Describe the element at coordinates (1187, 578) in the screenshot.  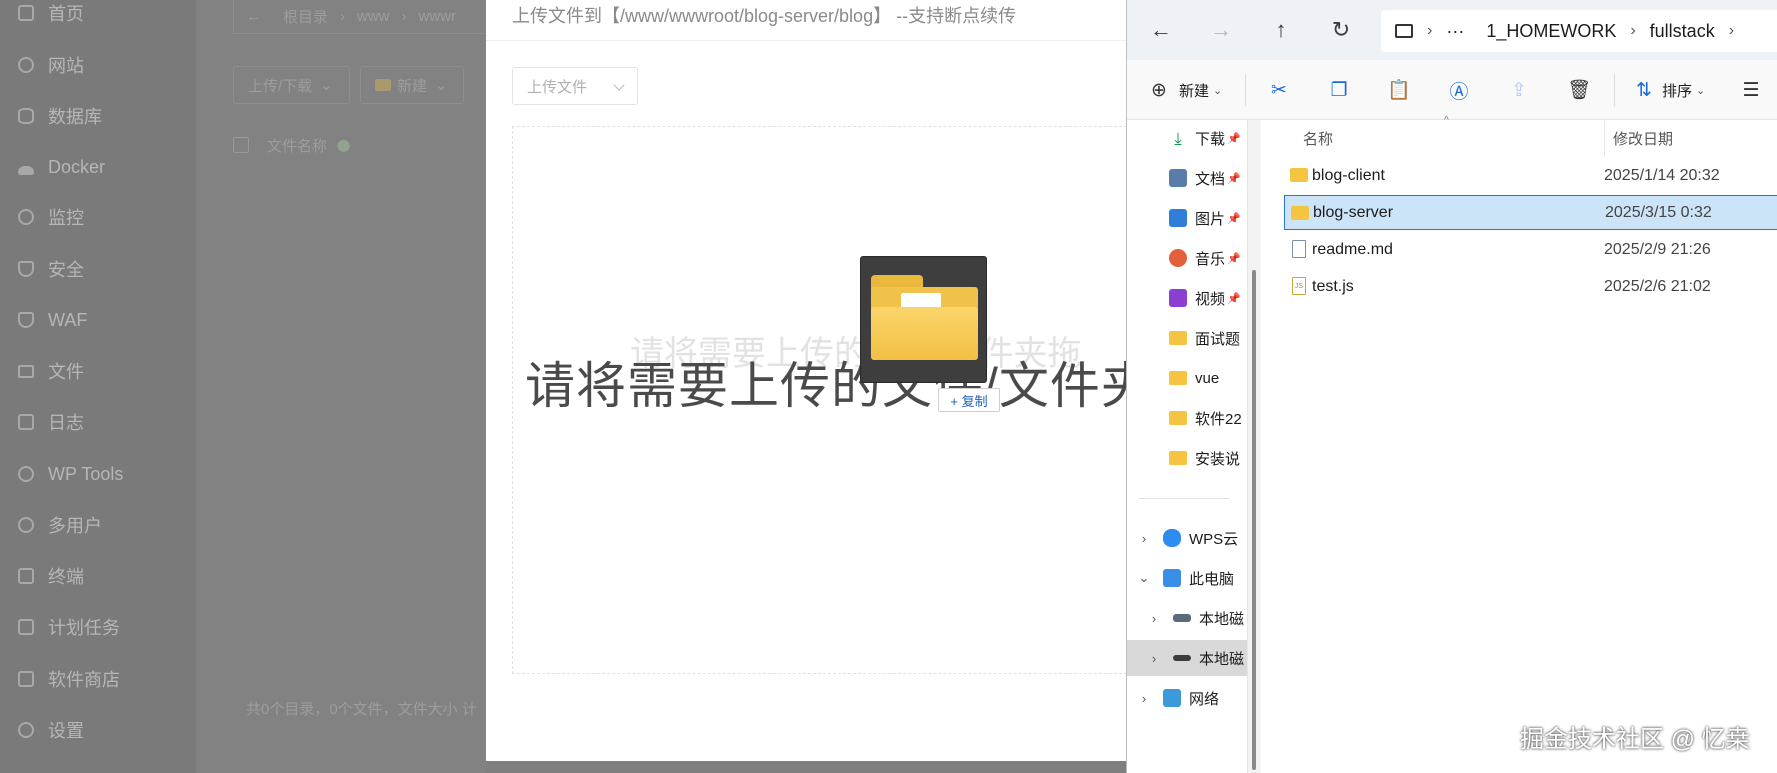
I see `nav-item-this-pc: ⌄ 此电脑` at that location.